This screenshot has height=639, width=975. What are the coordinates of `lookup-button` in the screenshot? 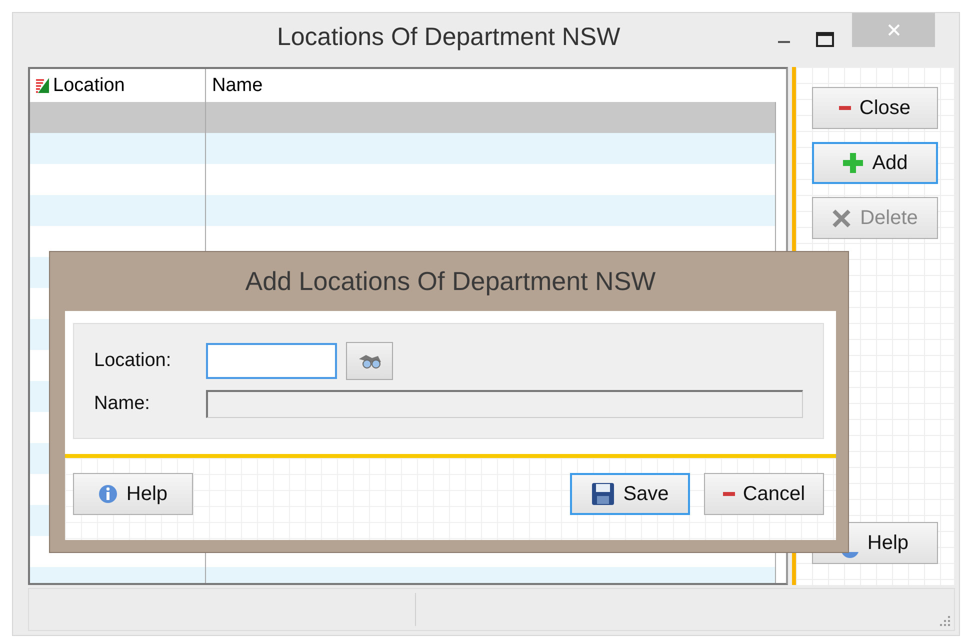 It's located at (369, 361).